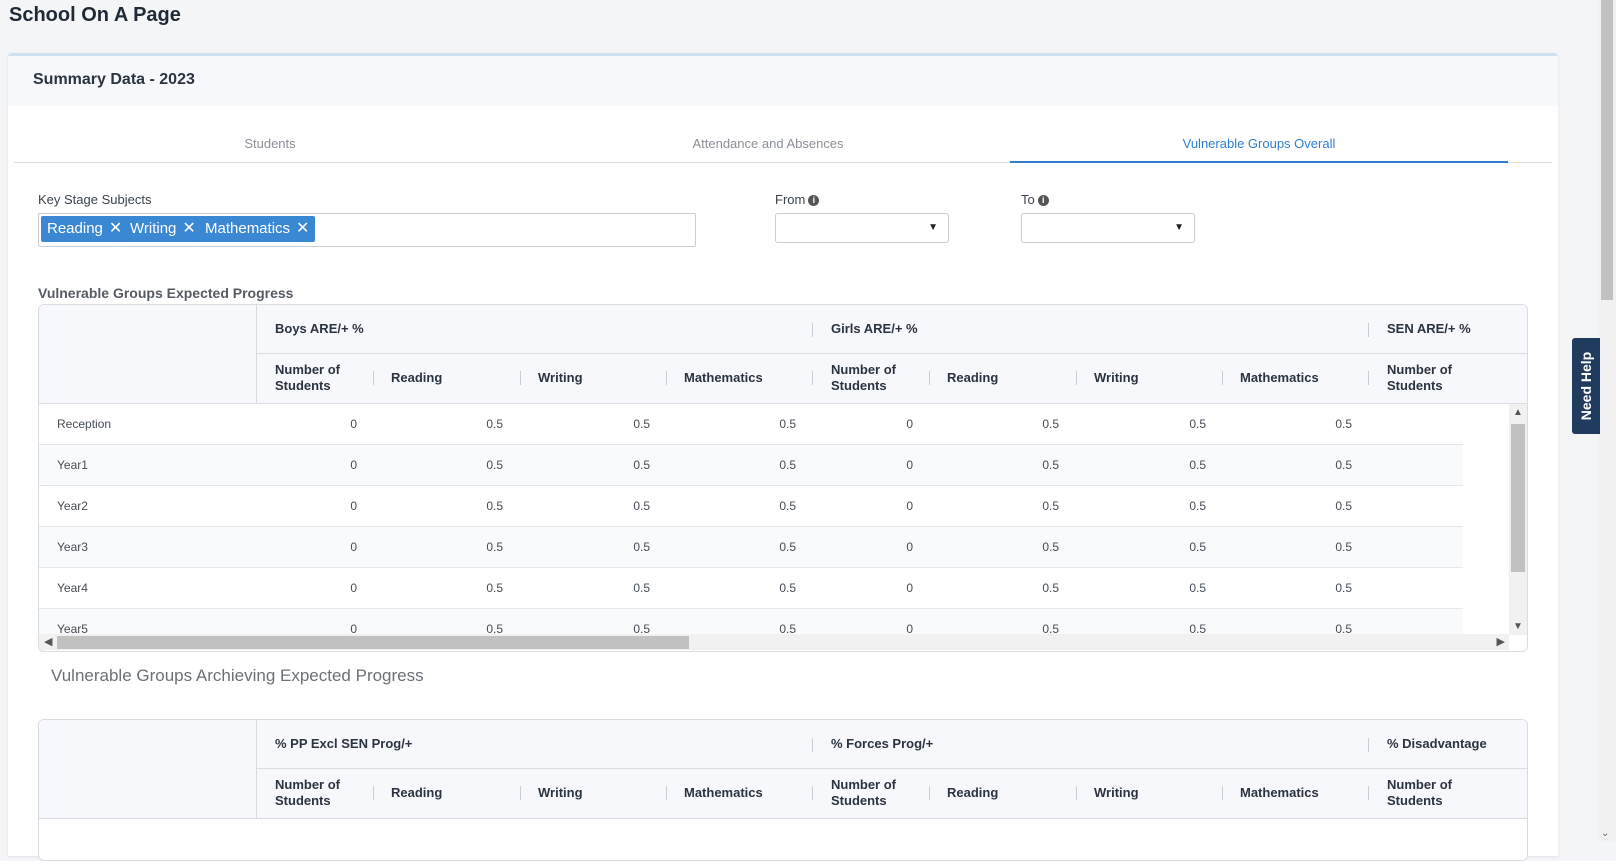 This screenshot has width=1616, height=861. I want to click on chip-mathematics: Mathematics ✕, so click(257, 229).